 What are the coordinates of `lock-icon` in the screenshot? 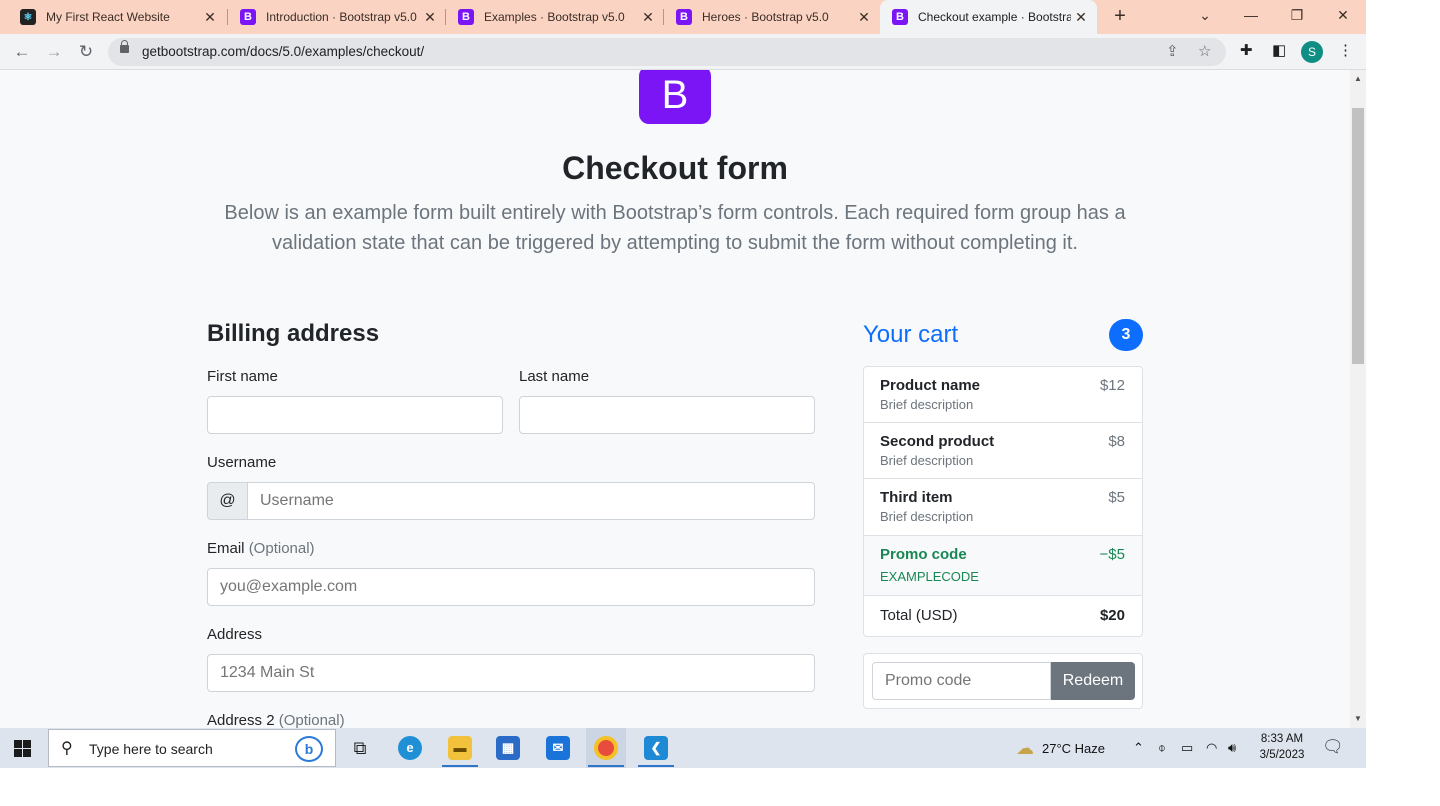 It's located at (124, 46).